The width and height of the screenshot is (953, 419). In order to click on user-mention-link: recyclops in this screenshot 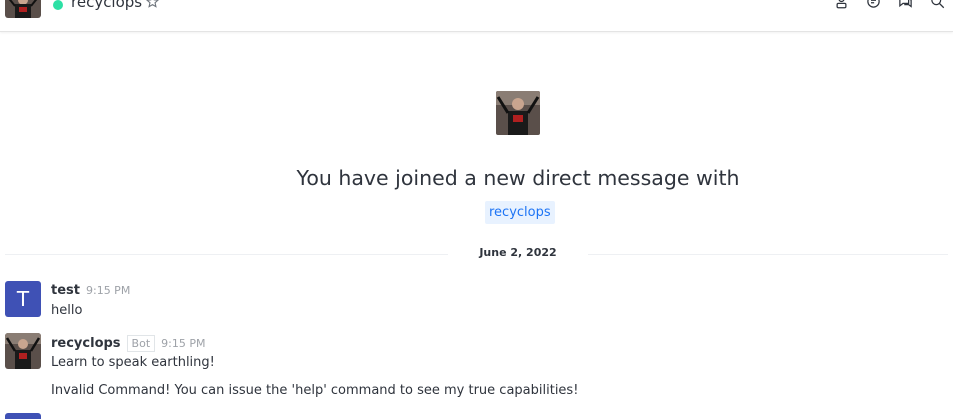, I will do `click(520, 212)`.